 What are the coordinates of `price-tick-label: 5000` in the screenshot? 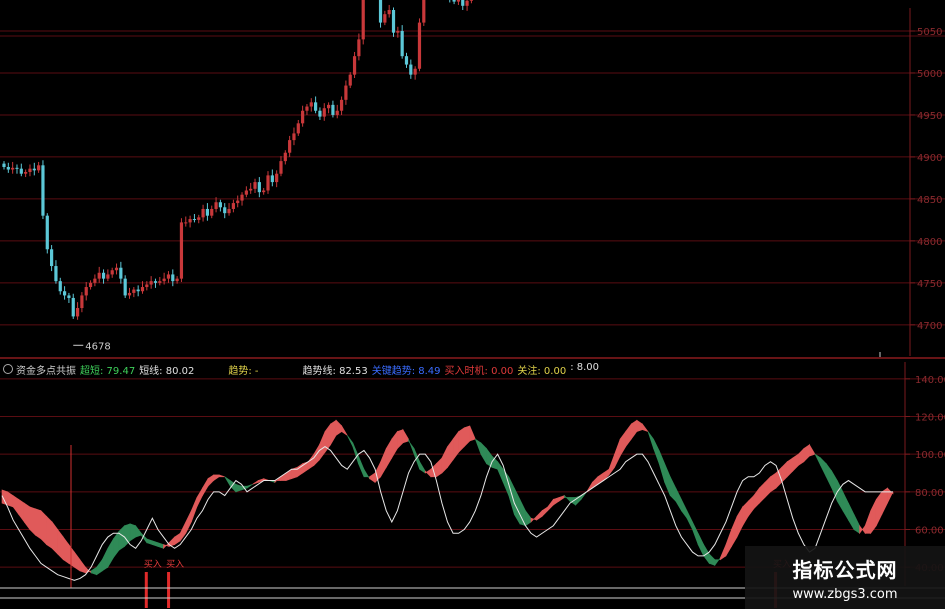 It's located at (929, 74).